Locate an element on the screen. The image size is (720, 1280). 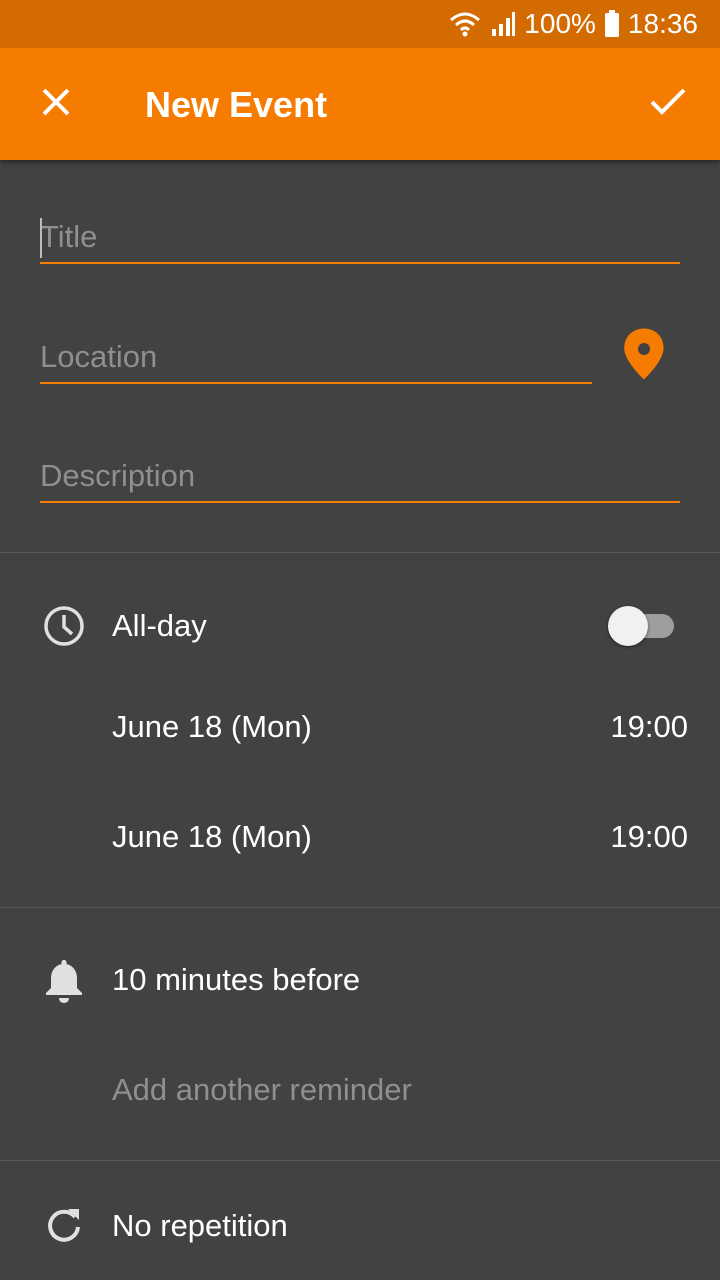
check-icon is located at coordinates (668, 104).